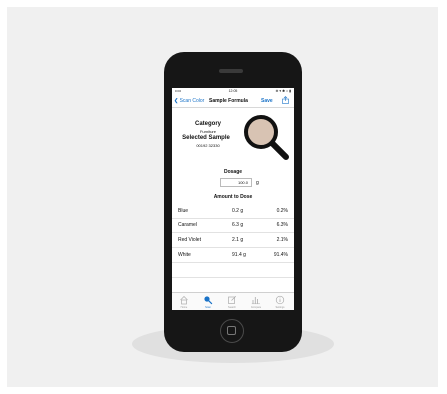 The height and width of the screenshot is (394, 447). Describe the element at coordinates (192, 101) in the screenshot. I see `back-button-label: Scan Color` at that location.